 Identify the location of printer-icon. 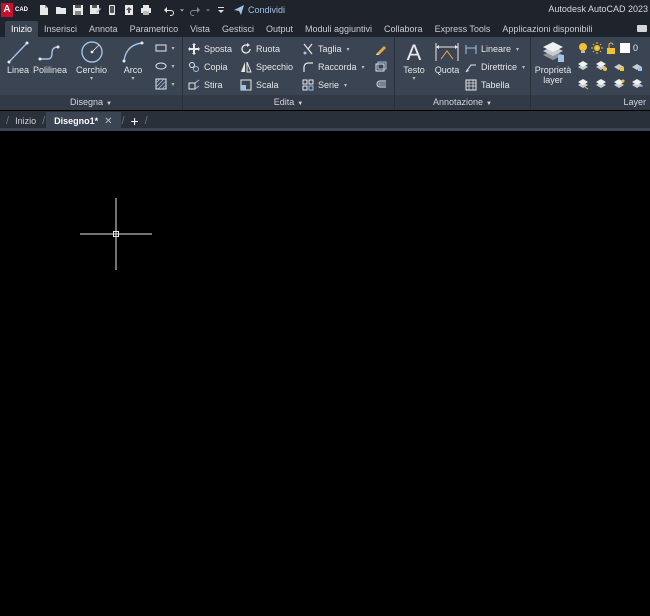
(146, 10).